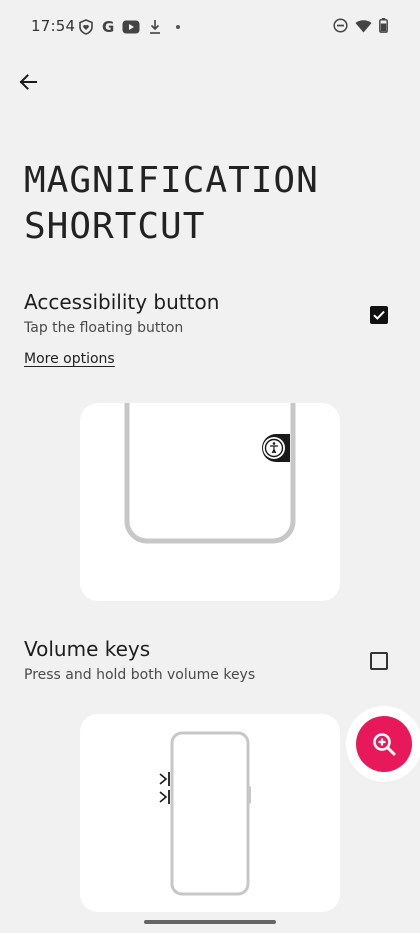 The width and height of the screenshot is (420, 933). I want to click on download-icon, so click(155, 27).